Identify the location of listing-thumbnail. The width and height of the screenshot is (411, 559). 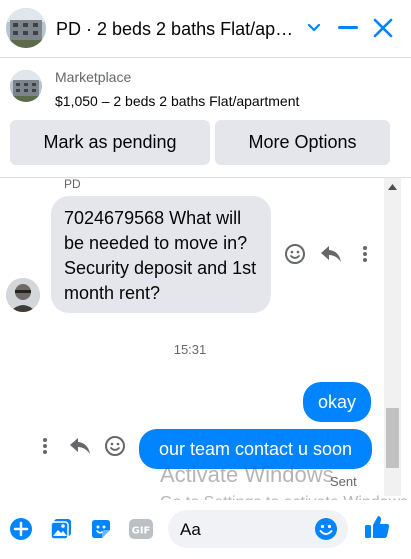
(26, 86).